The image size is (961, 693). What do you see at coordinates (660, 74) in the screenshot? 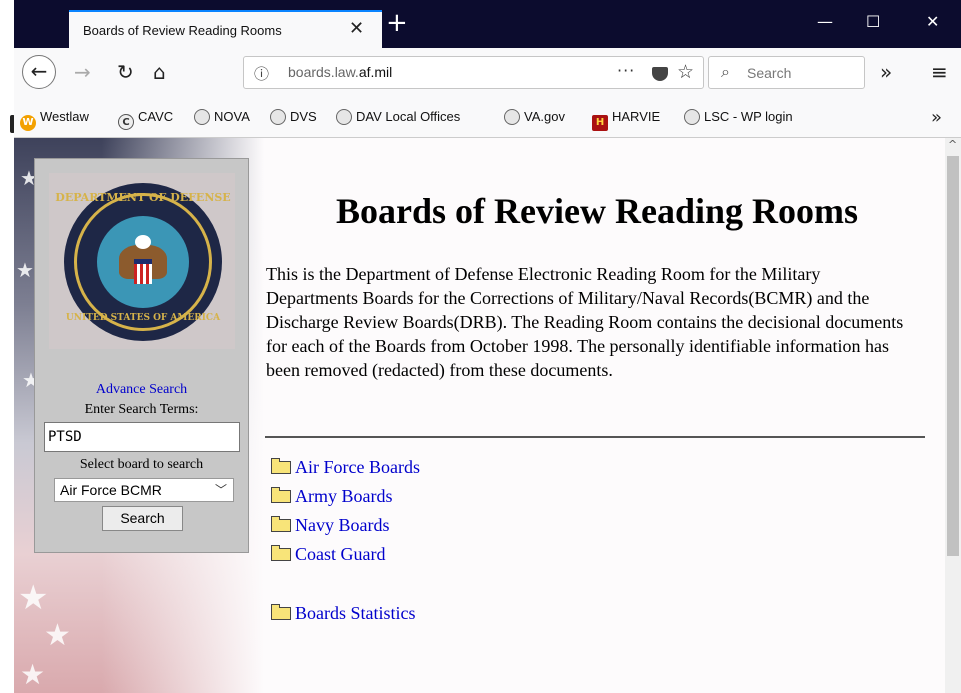
I see `pocket-icon` at bounding box center [660, 74].